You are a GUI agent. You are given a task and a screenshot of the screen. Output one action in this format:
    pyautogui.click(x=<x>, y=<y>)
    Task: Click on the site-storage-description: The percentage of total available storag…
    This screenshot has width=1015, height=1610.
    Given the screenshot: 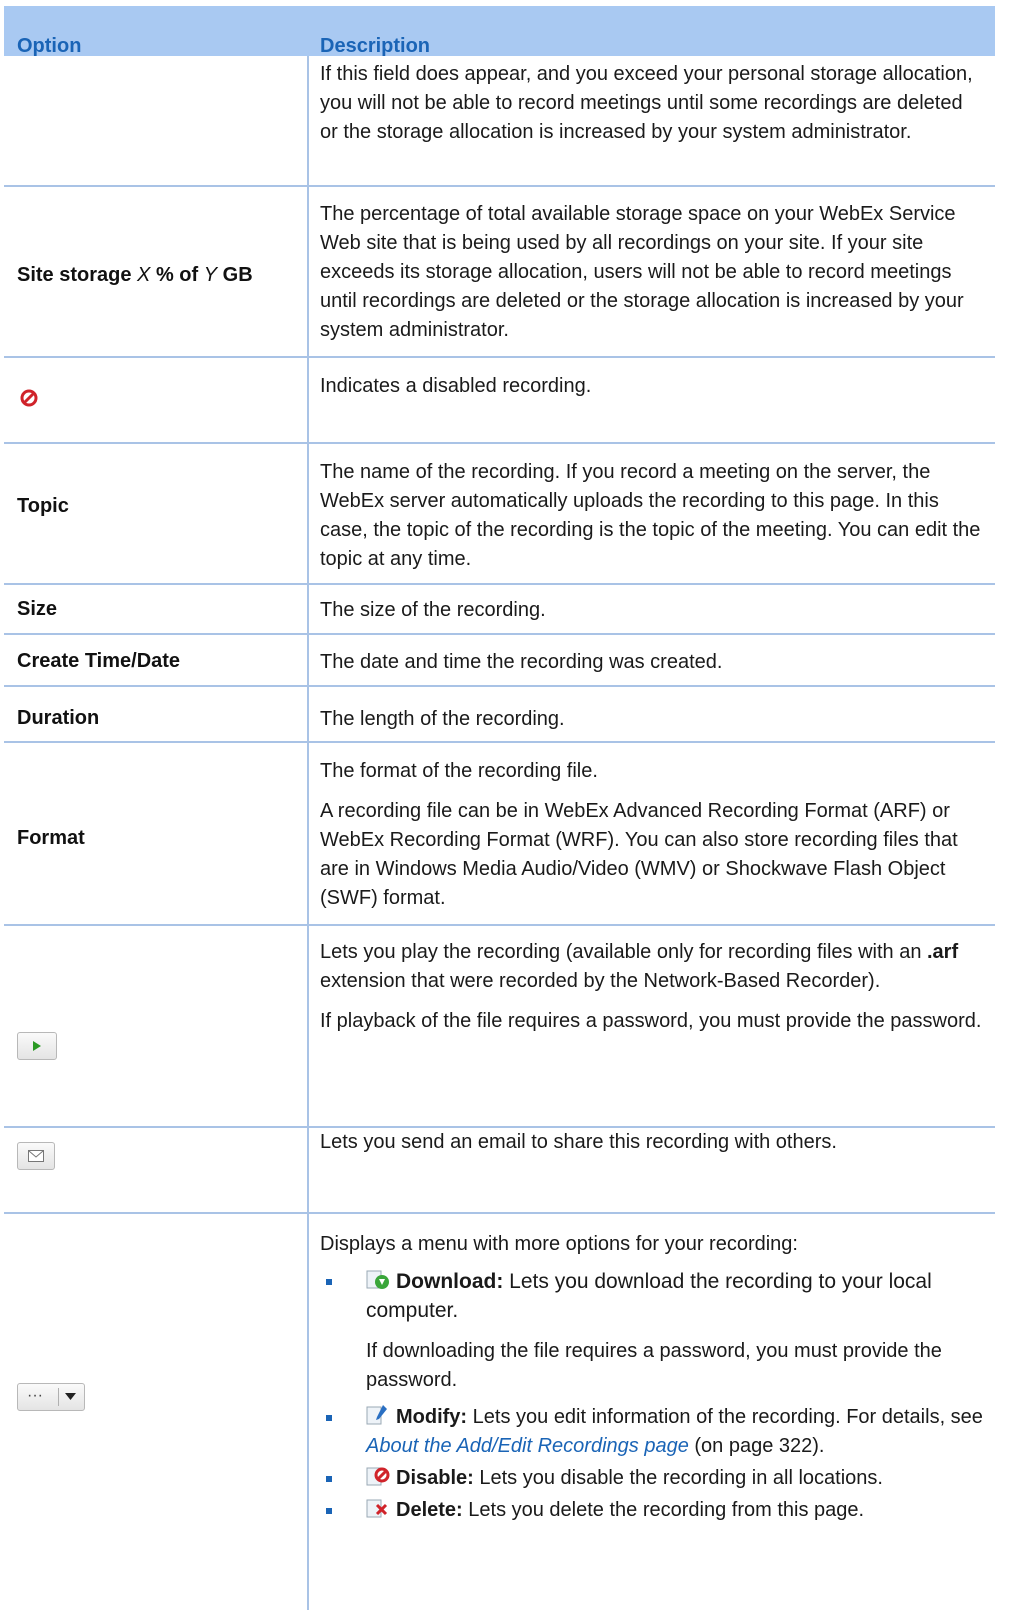 What is the action you would take?
    pyautogui.click(x=642, y=272)
    